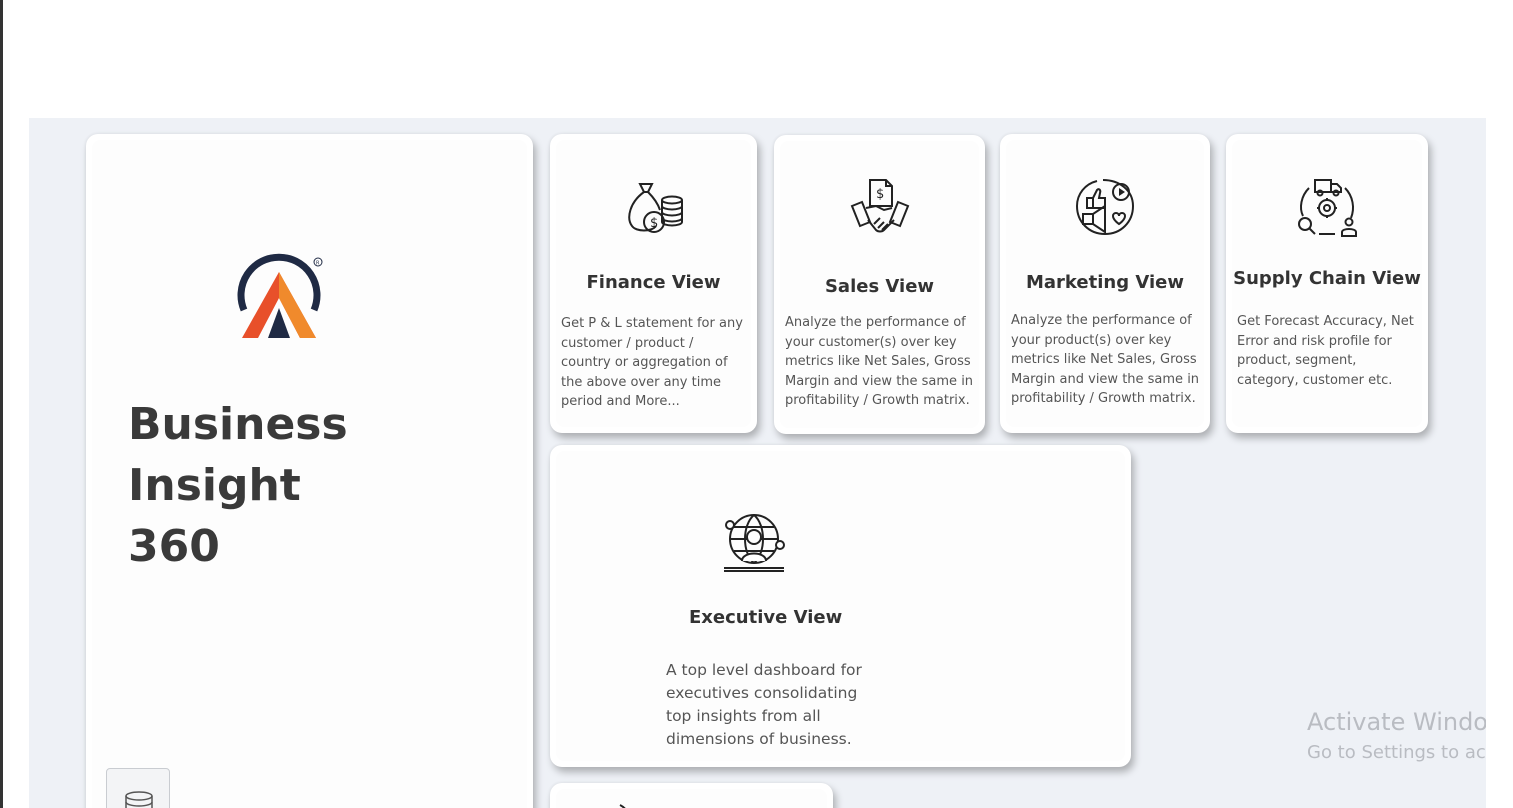 This screenshot has height=808, width=1513. Describe the element at coordinates (1327, 278) in the screenshot. I see `supply-chain-view-title: Supply Chain View` at that location.